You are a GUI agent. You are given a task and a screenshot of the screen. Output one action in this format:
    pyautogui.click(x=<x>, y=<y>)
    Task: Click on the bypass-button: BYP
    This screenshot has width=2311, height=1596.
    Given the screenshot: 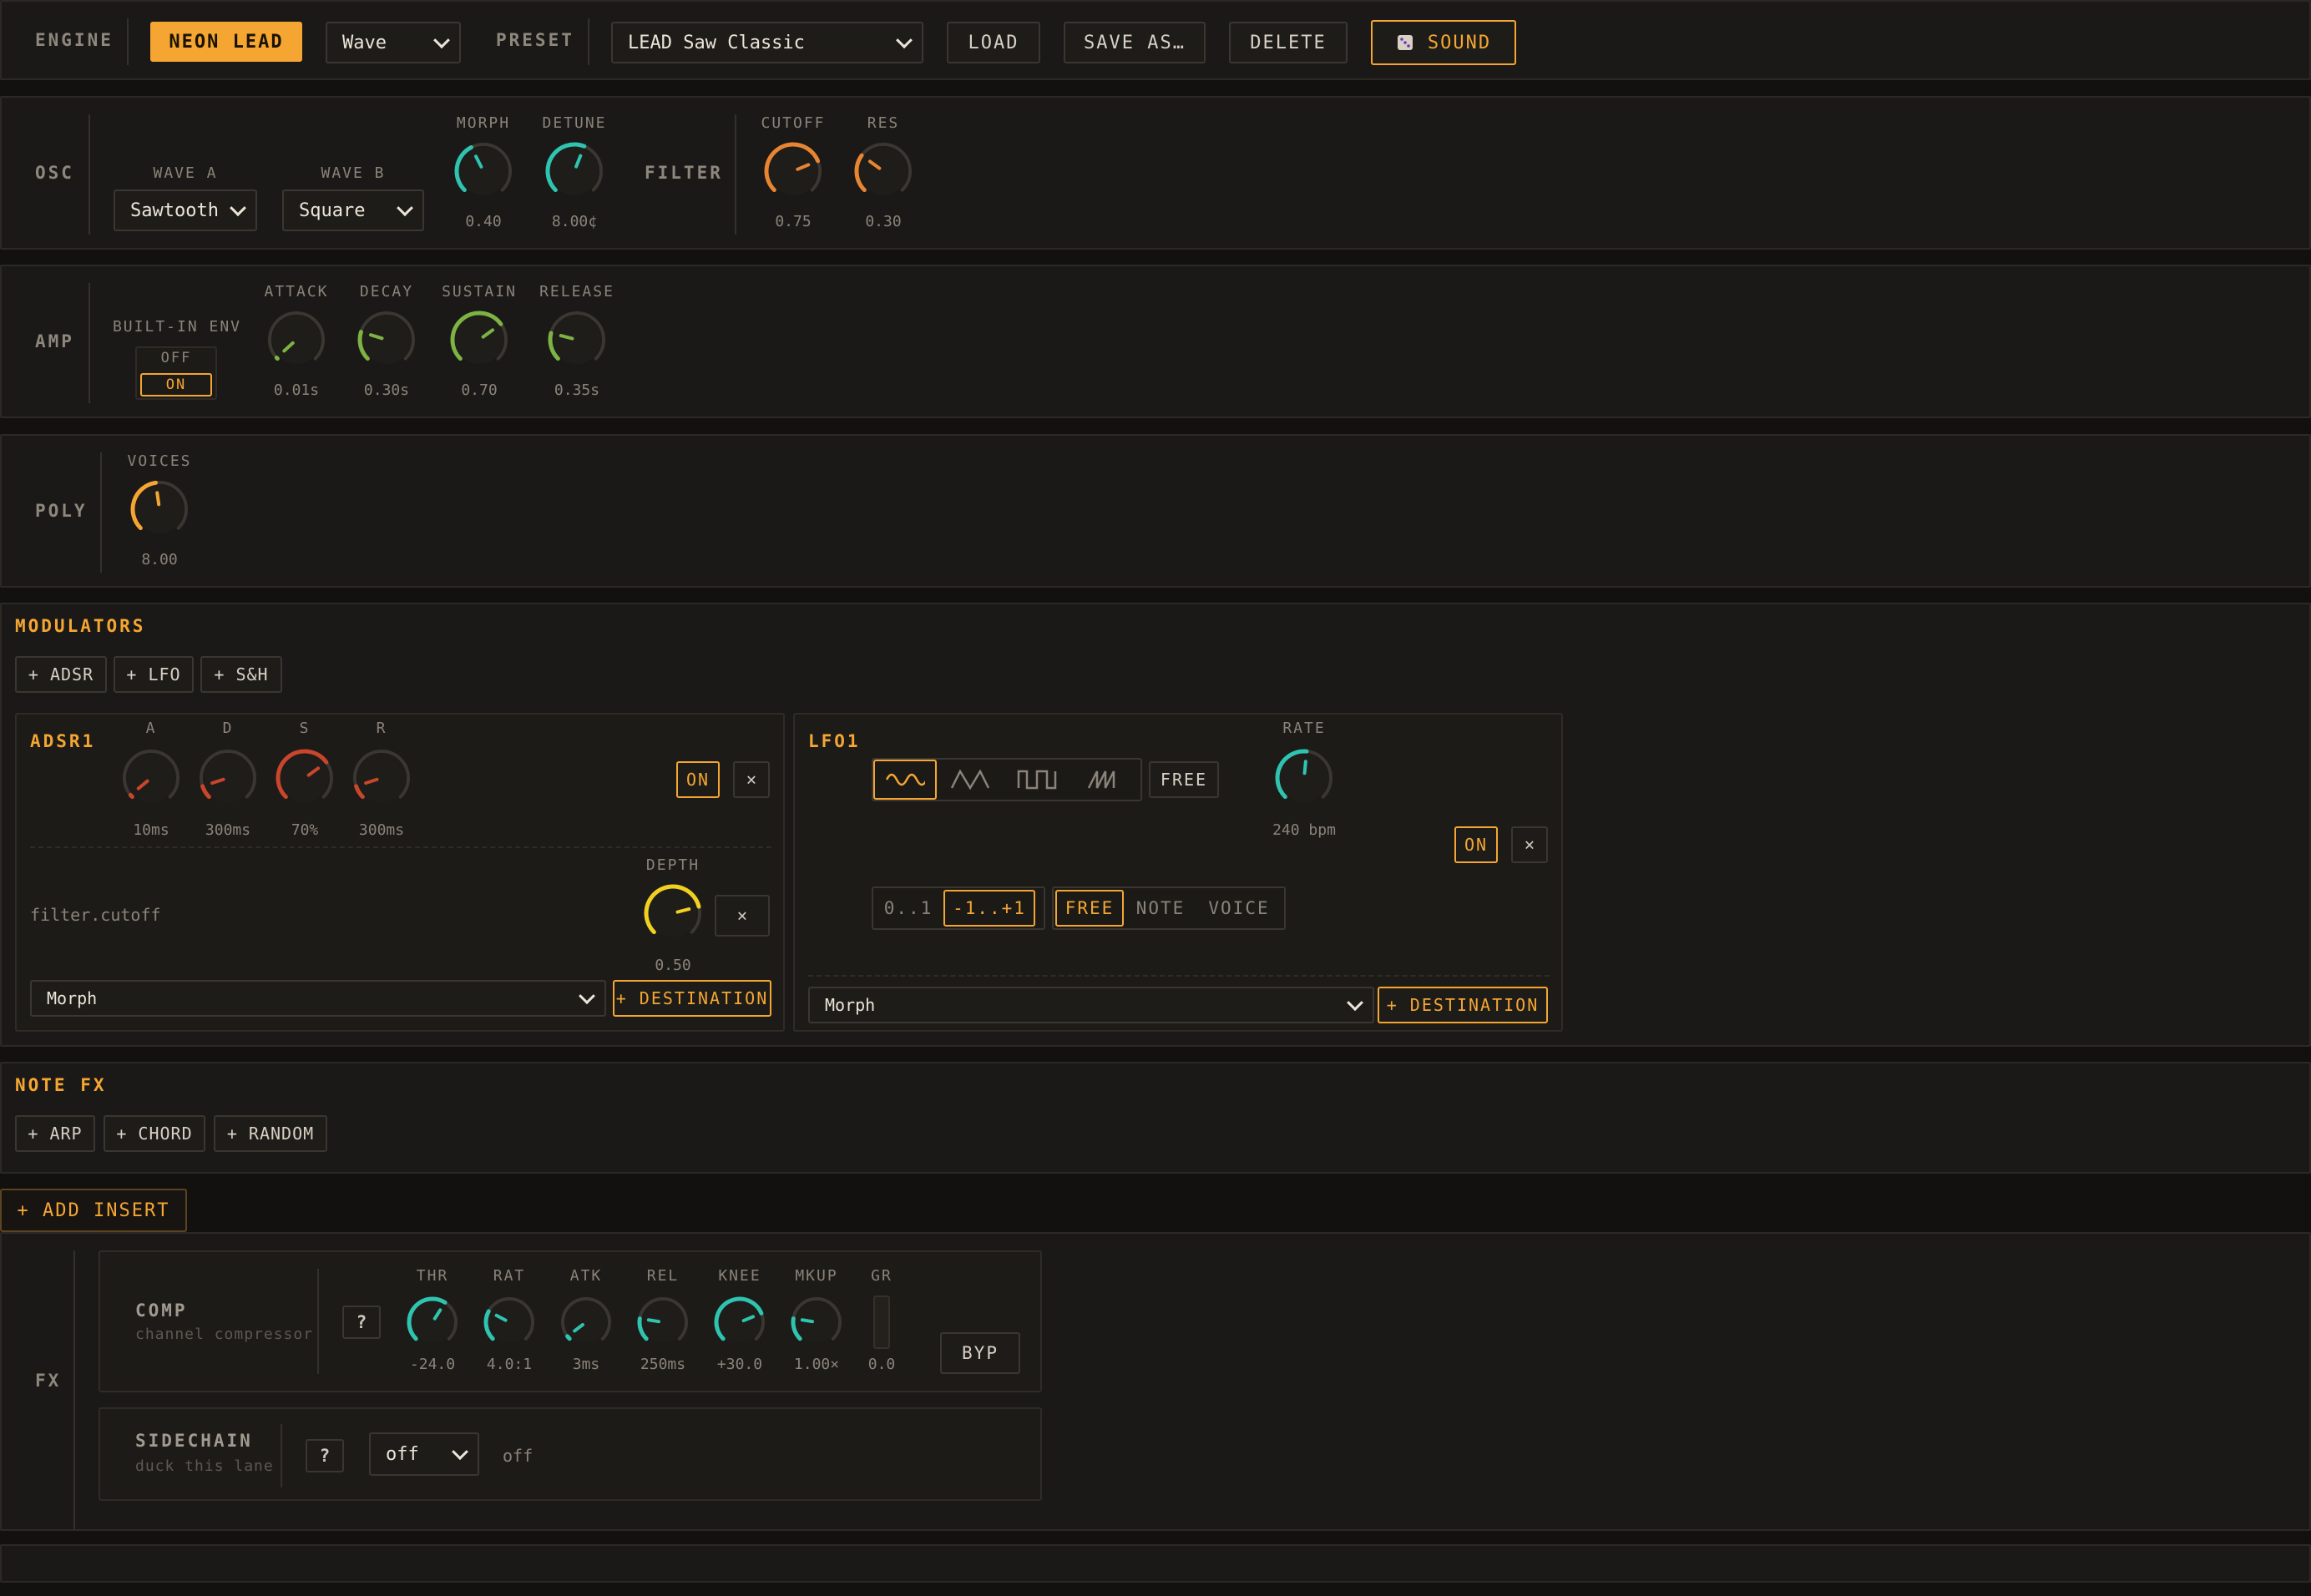 What is the action you would take?
    pyautogui.click(x=980, y=1353)
    